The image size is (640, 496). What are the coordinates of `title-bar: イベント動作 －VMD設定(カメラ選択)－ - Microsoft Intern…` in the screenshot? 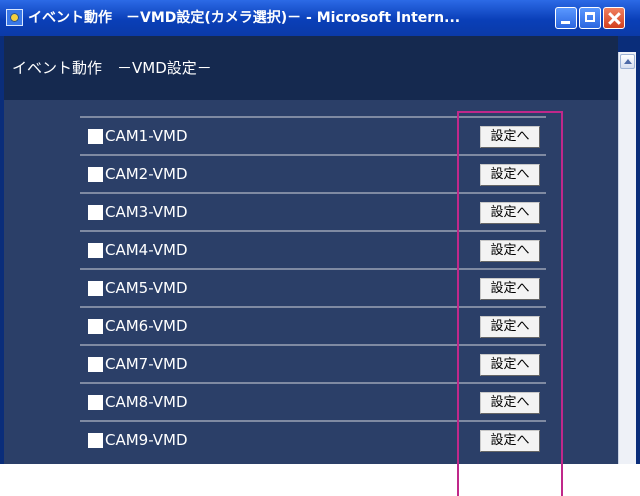 It's located at (320, 18).